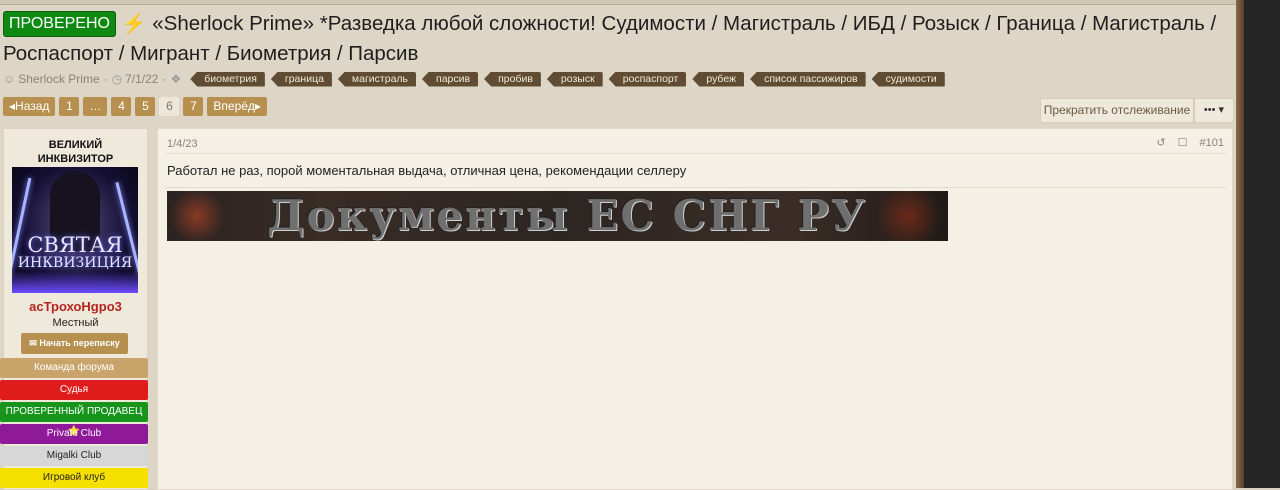  What do you see at coordinates (182, 144) in the screenshot?
I see `post-date: 1/4/23` at bounding box center [182, 144].